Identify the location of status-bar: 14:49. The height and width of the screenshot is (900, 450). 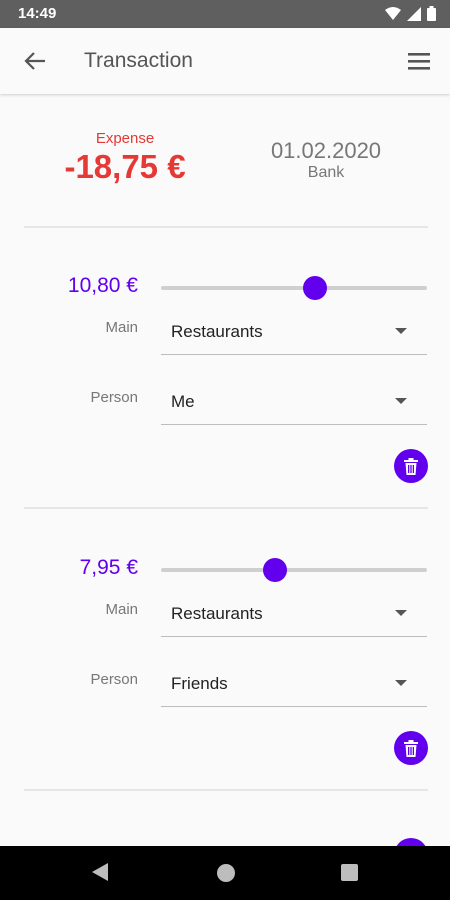
(225, 14).